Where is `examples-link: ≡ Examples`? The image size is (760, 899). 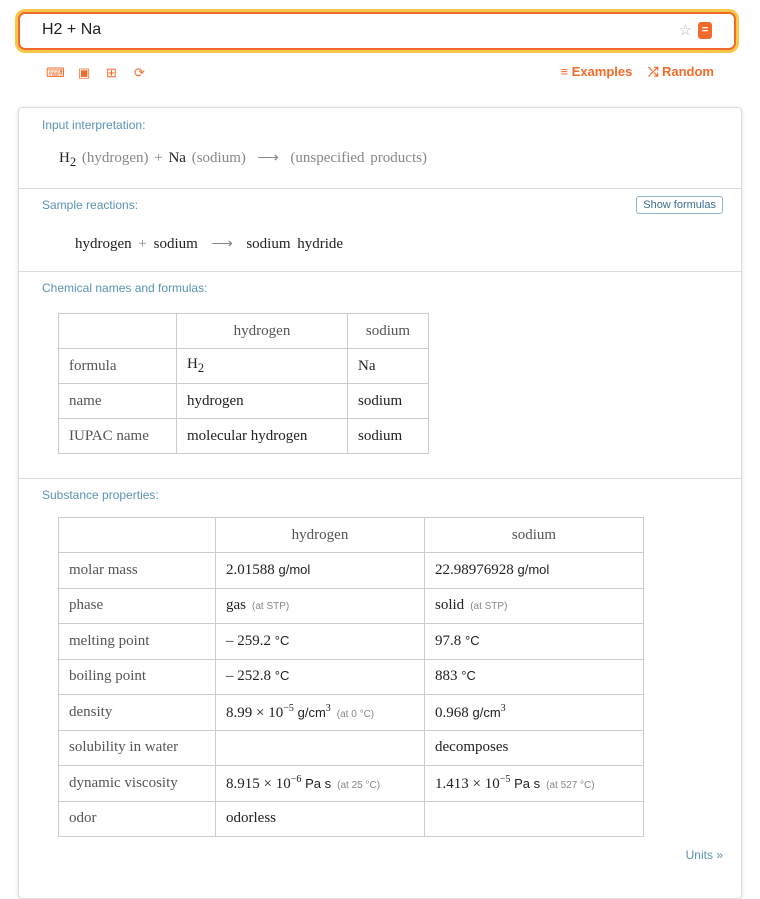 examples-link: ≡ Examples is located at coordinates (596, 71).